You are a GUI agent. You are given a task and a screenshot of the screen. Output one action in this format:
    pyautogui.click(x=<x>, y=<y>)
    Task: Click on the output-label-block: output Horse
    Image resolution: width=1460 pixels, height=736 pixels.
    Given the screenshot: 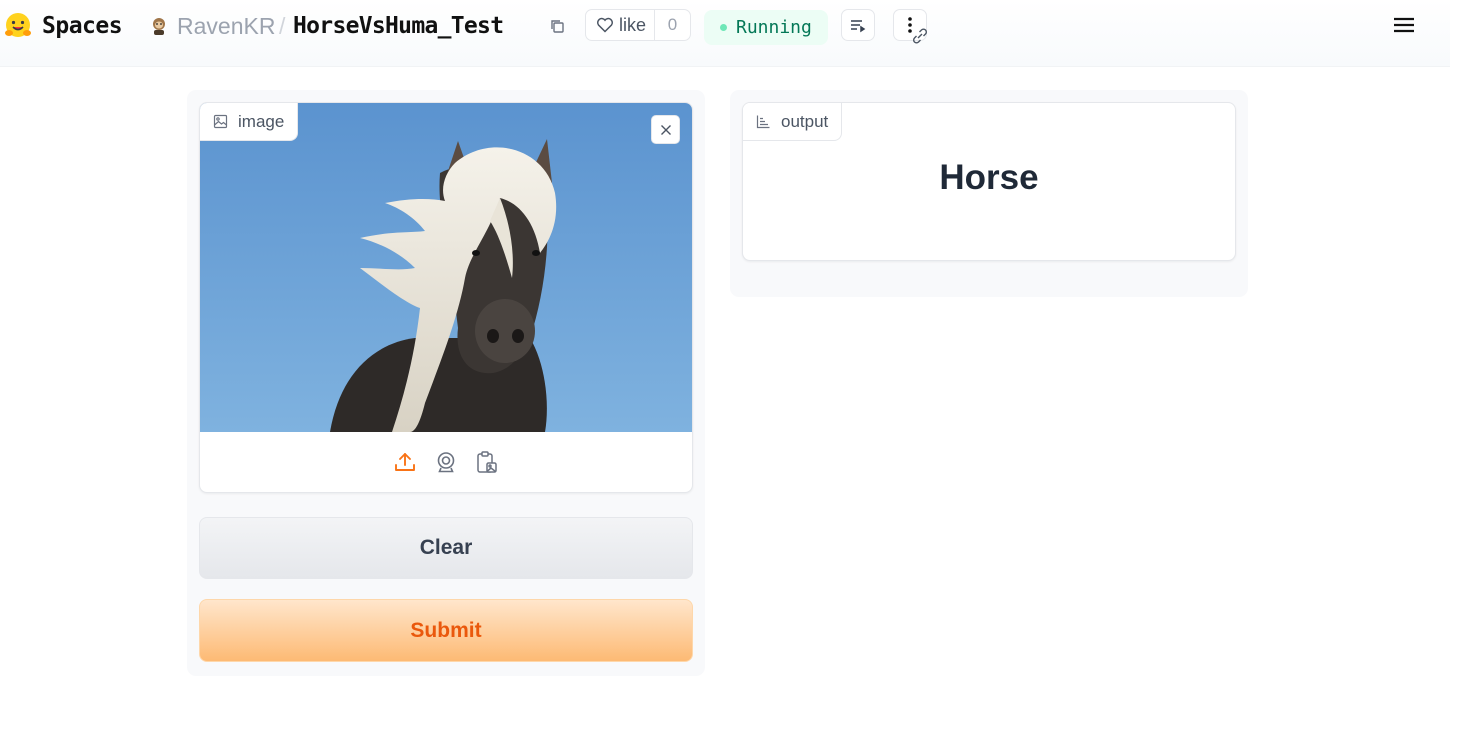 What is the action you would take?
    pyautogui.click(x=989, y=181)
    